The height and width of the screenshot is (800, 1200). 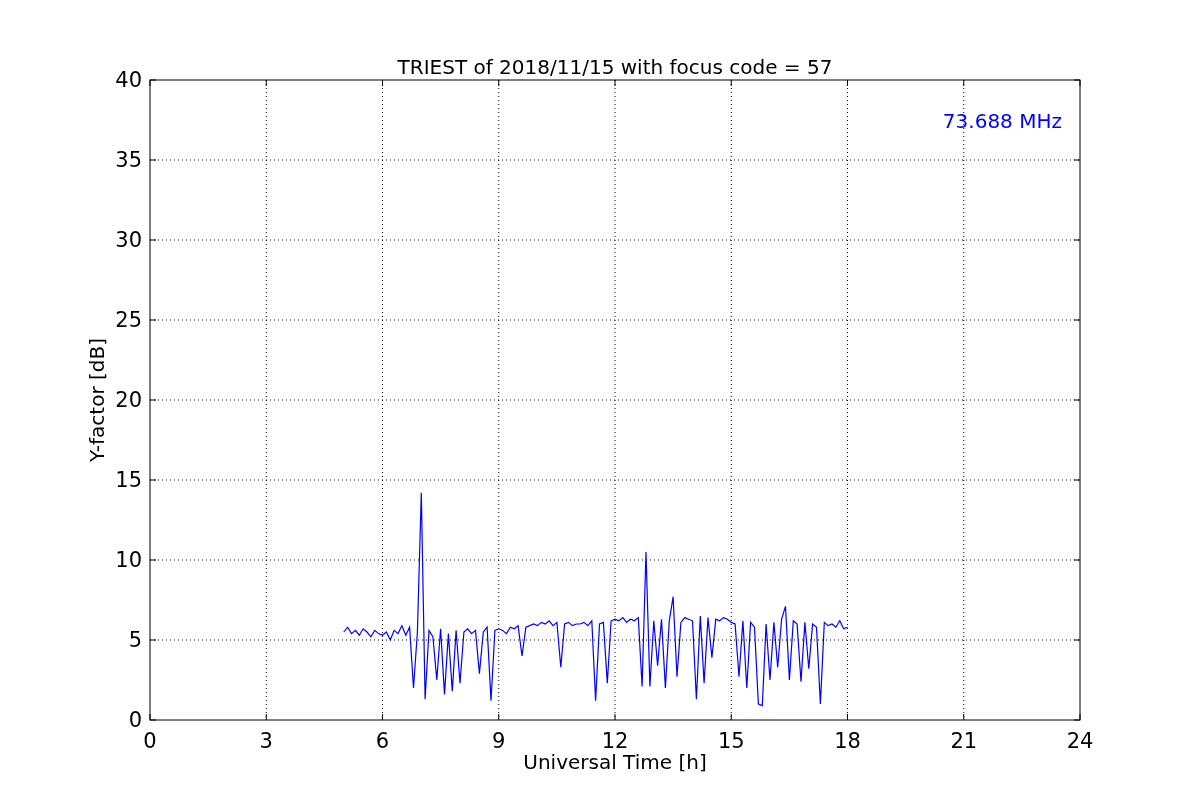 I want to click on y-tick-label: 25, so click(x=128, y=320).